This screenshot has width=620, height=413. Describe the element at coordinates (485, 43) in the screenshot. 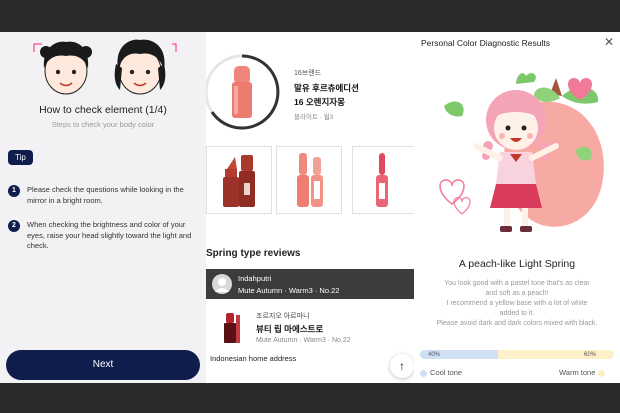

I see `result-panel-title: Personal Color Diagnostic Results` at that location.